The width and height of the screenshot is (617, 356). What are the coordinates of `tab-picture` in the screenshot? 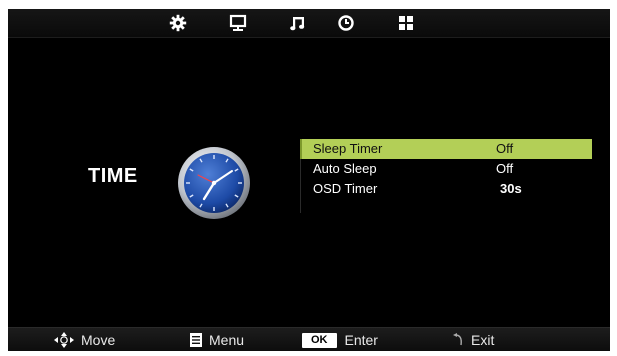 It's located at (238, 23).